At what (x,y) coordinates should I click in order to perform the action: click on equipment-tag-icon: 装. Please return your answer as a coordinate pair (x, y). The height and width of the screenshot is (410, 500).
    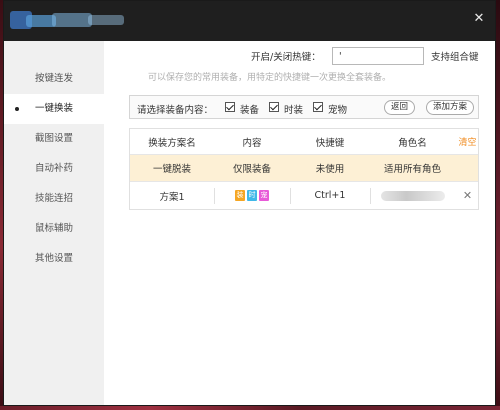
    Looking at the image, I should click on (240, 195).